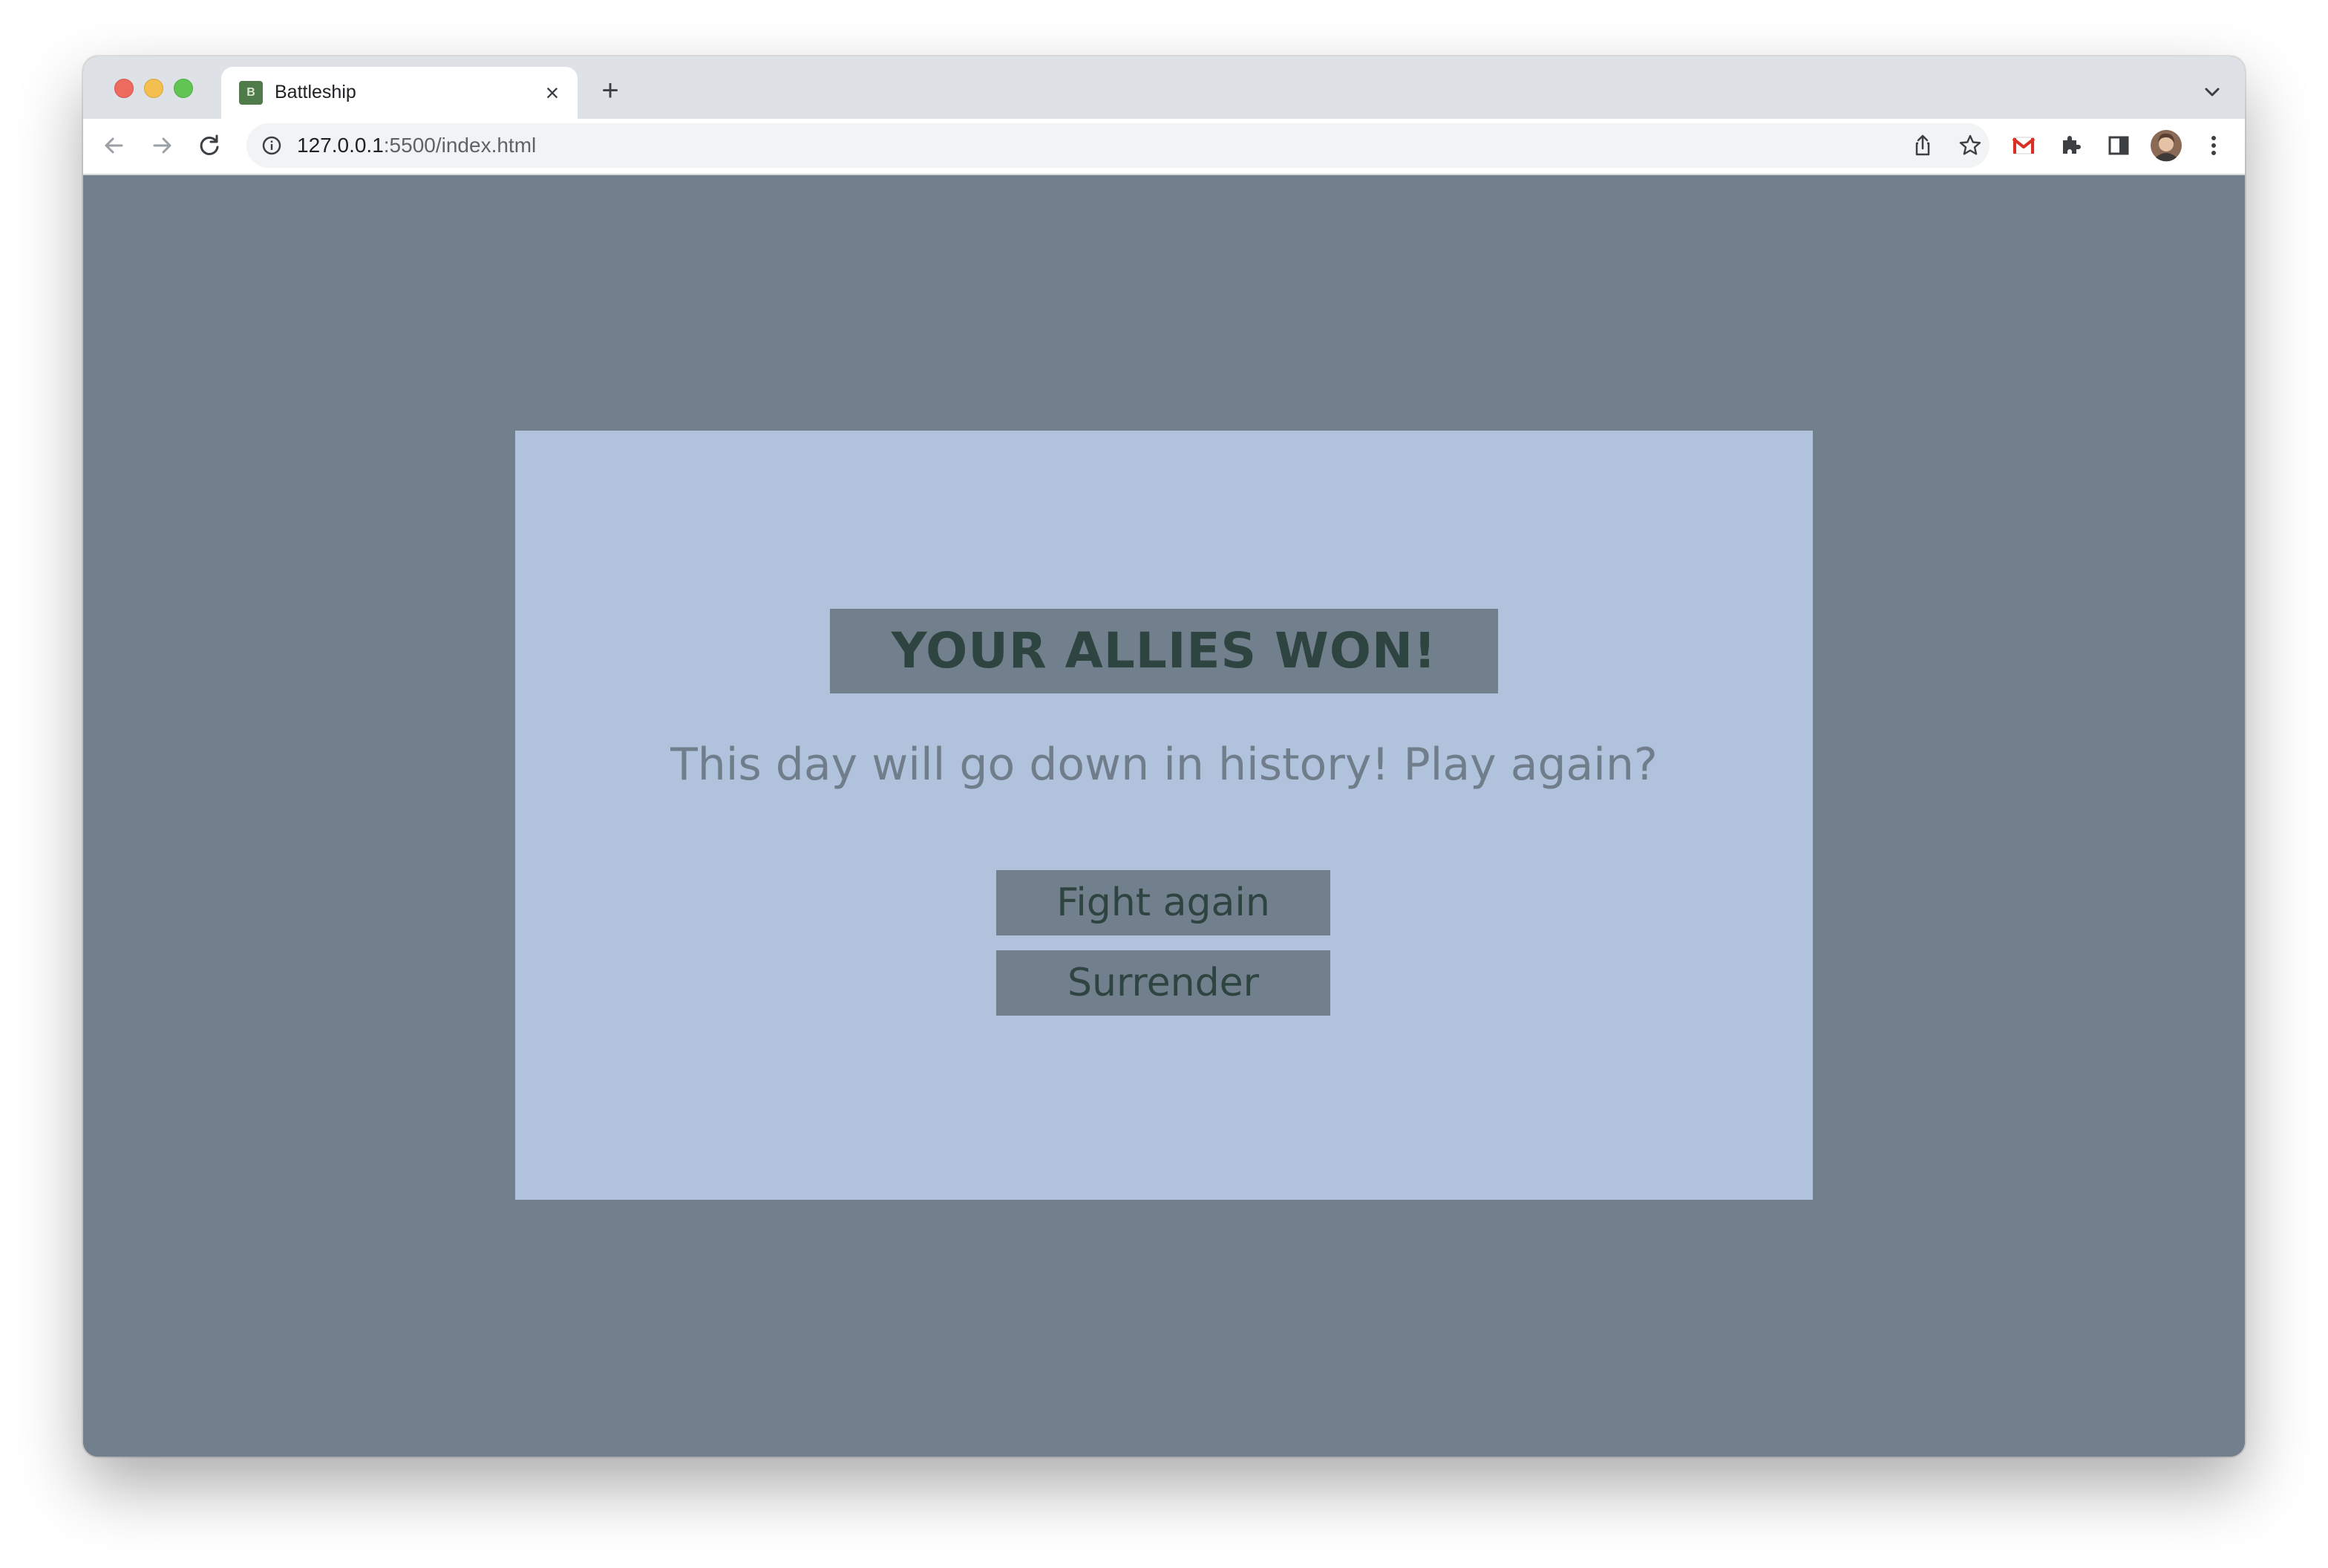  What do you see at coordinates (1117, 145) in the screenshot?
I see `address-bar: 127.0.0.1:5500/index.html` at bounding box center [1117, 145].